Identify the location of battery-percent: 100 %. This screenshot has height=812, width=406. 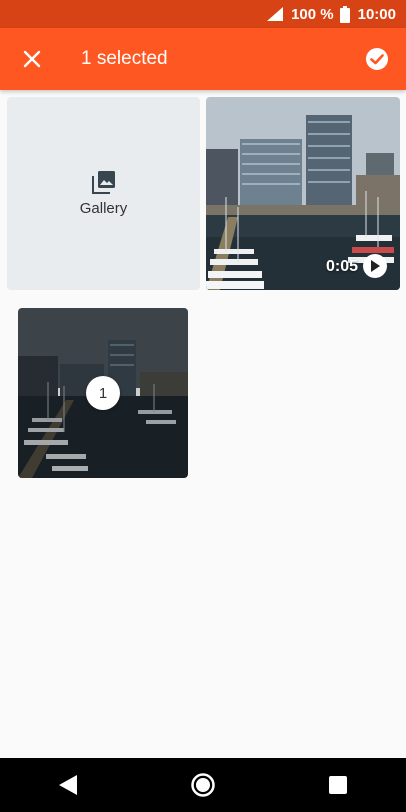
(312, 14).